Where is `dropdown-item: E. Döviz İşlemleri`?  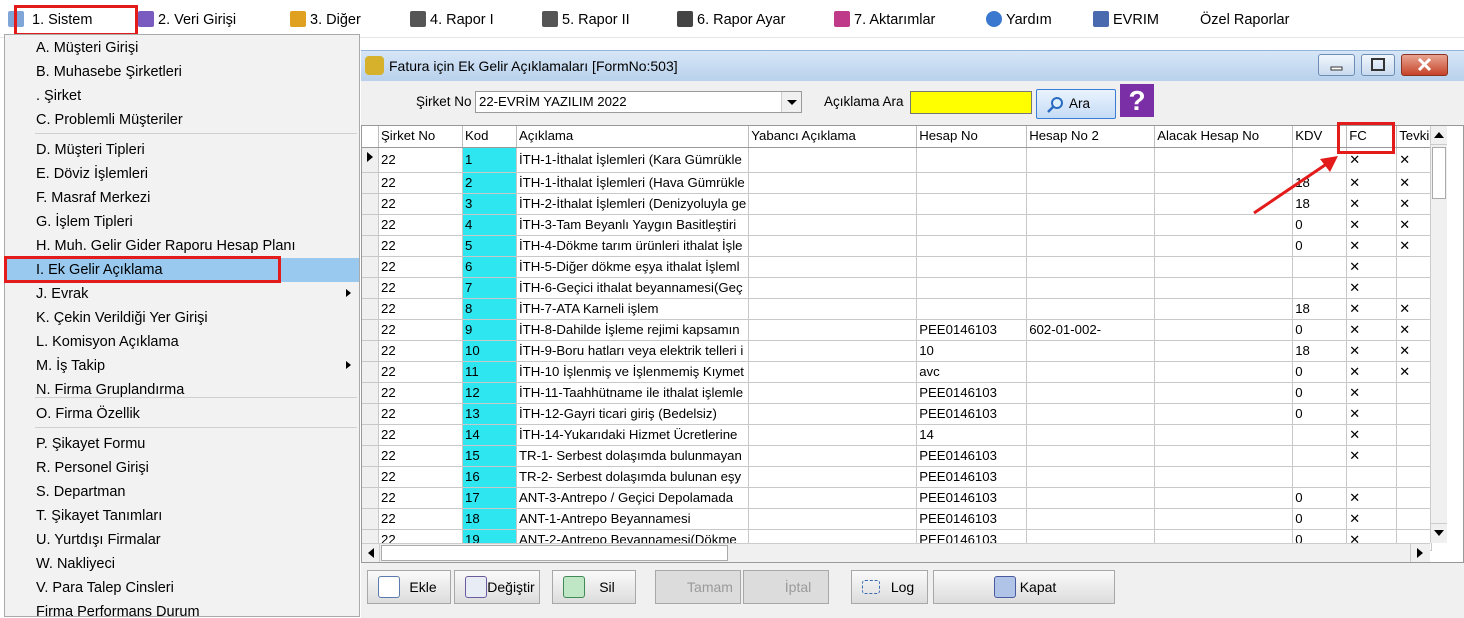 dropdown-item: E. Döviz İşlemleri is located at coordinates (182, 174).